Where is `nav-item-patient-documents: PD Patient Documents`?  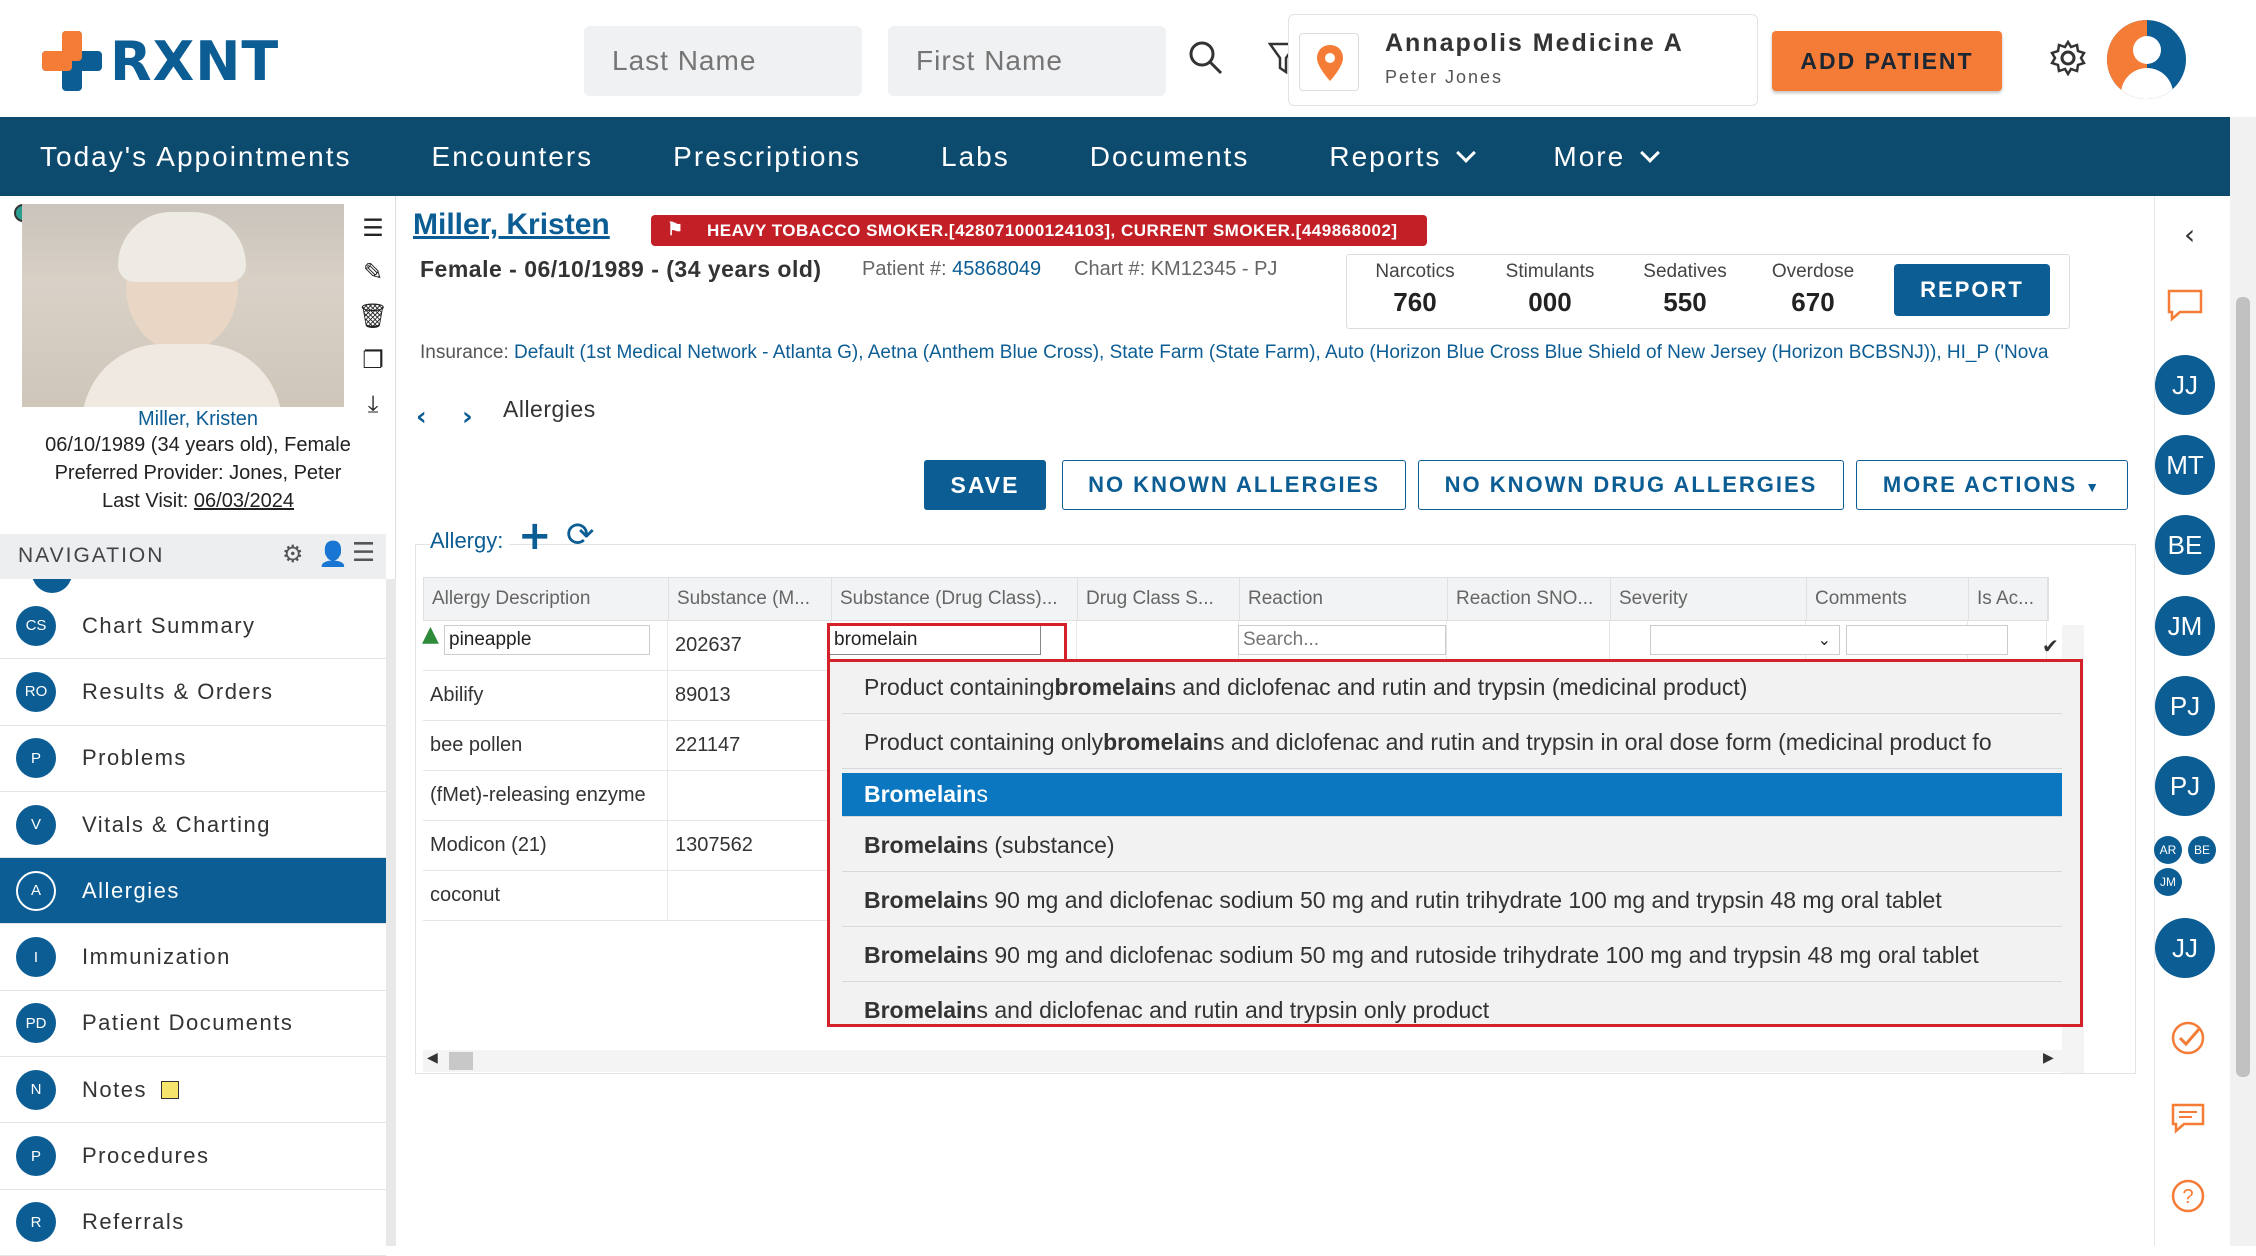
nav-item-patient-documents: PD Patient Documents is located at coordinates (193, 1024).